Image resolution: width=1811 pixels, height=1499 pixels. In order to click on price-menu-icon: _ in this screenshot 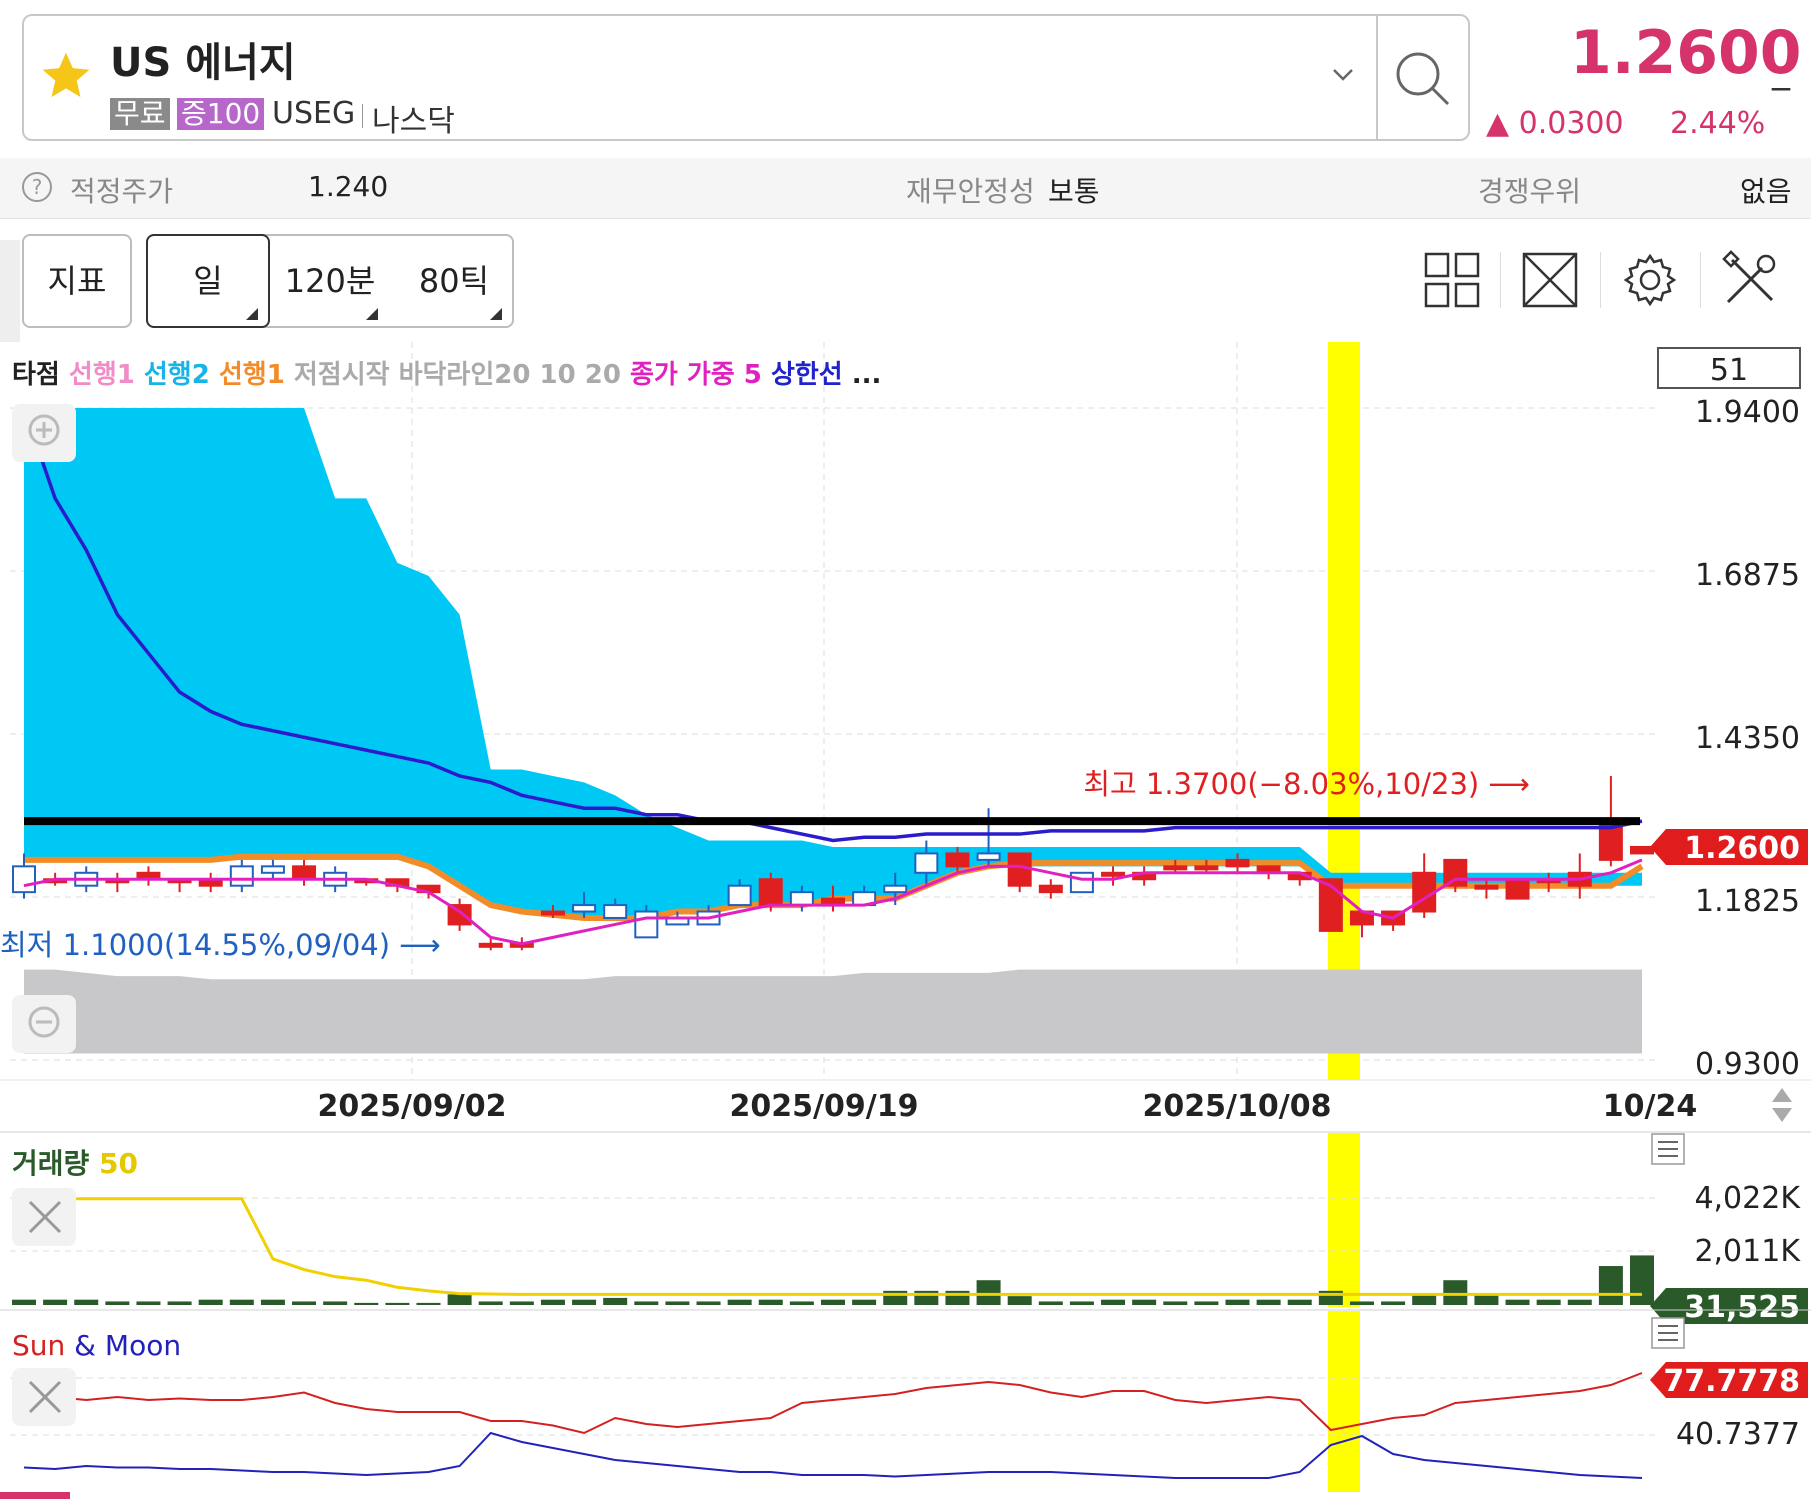, I will do `click(1781, 70)`.